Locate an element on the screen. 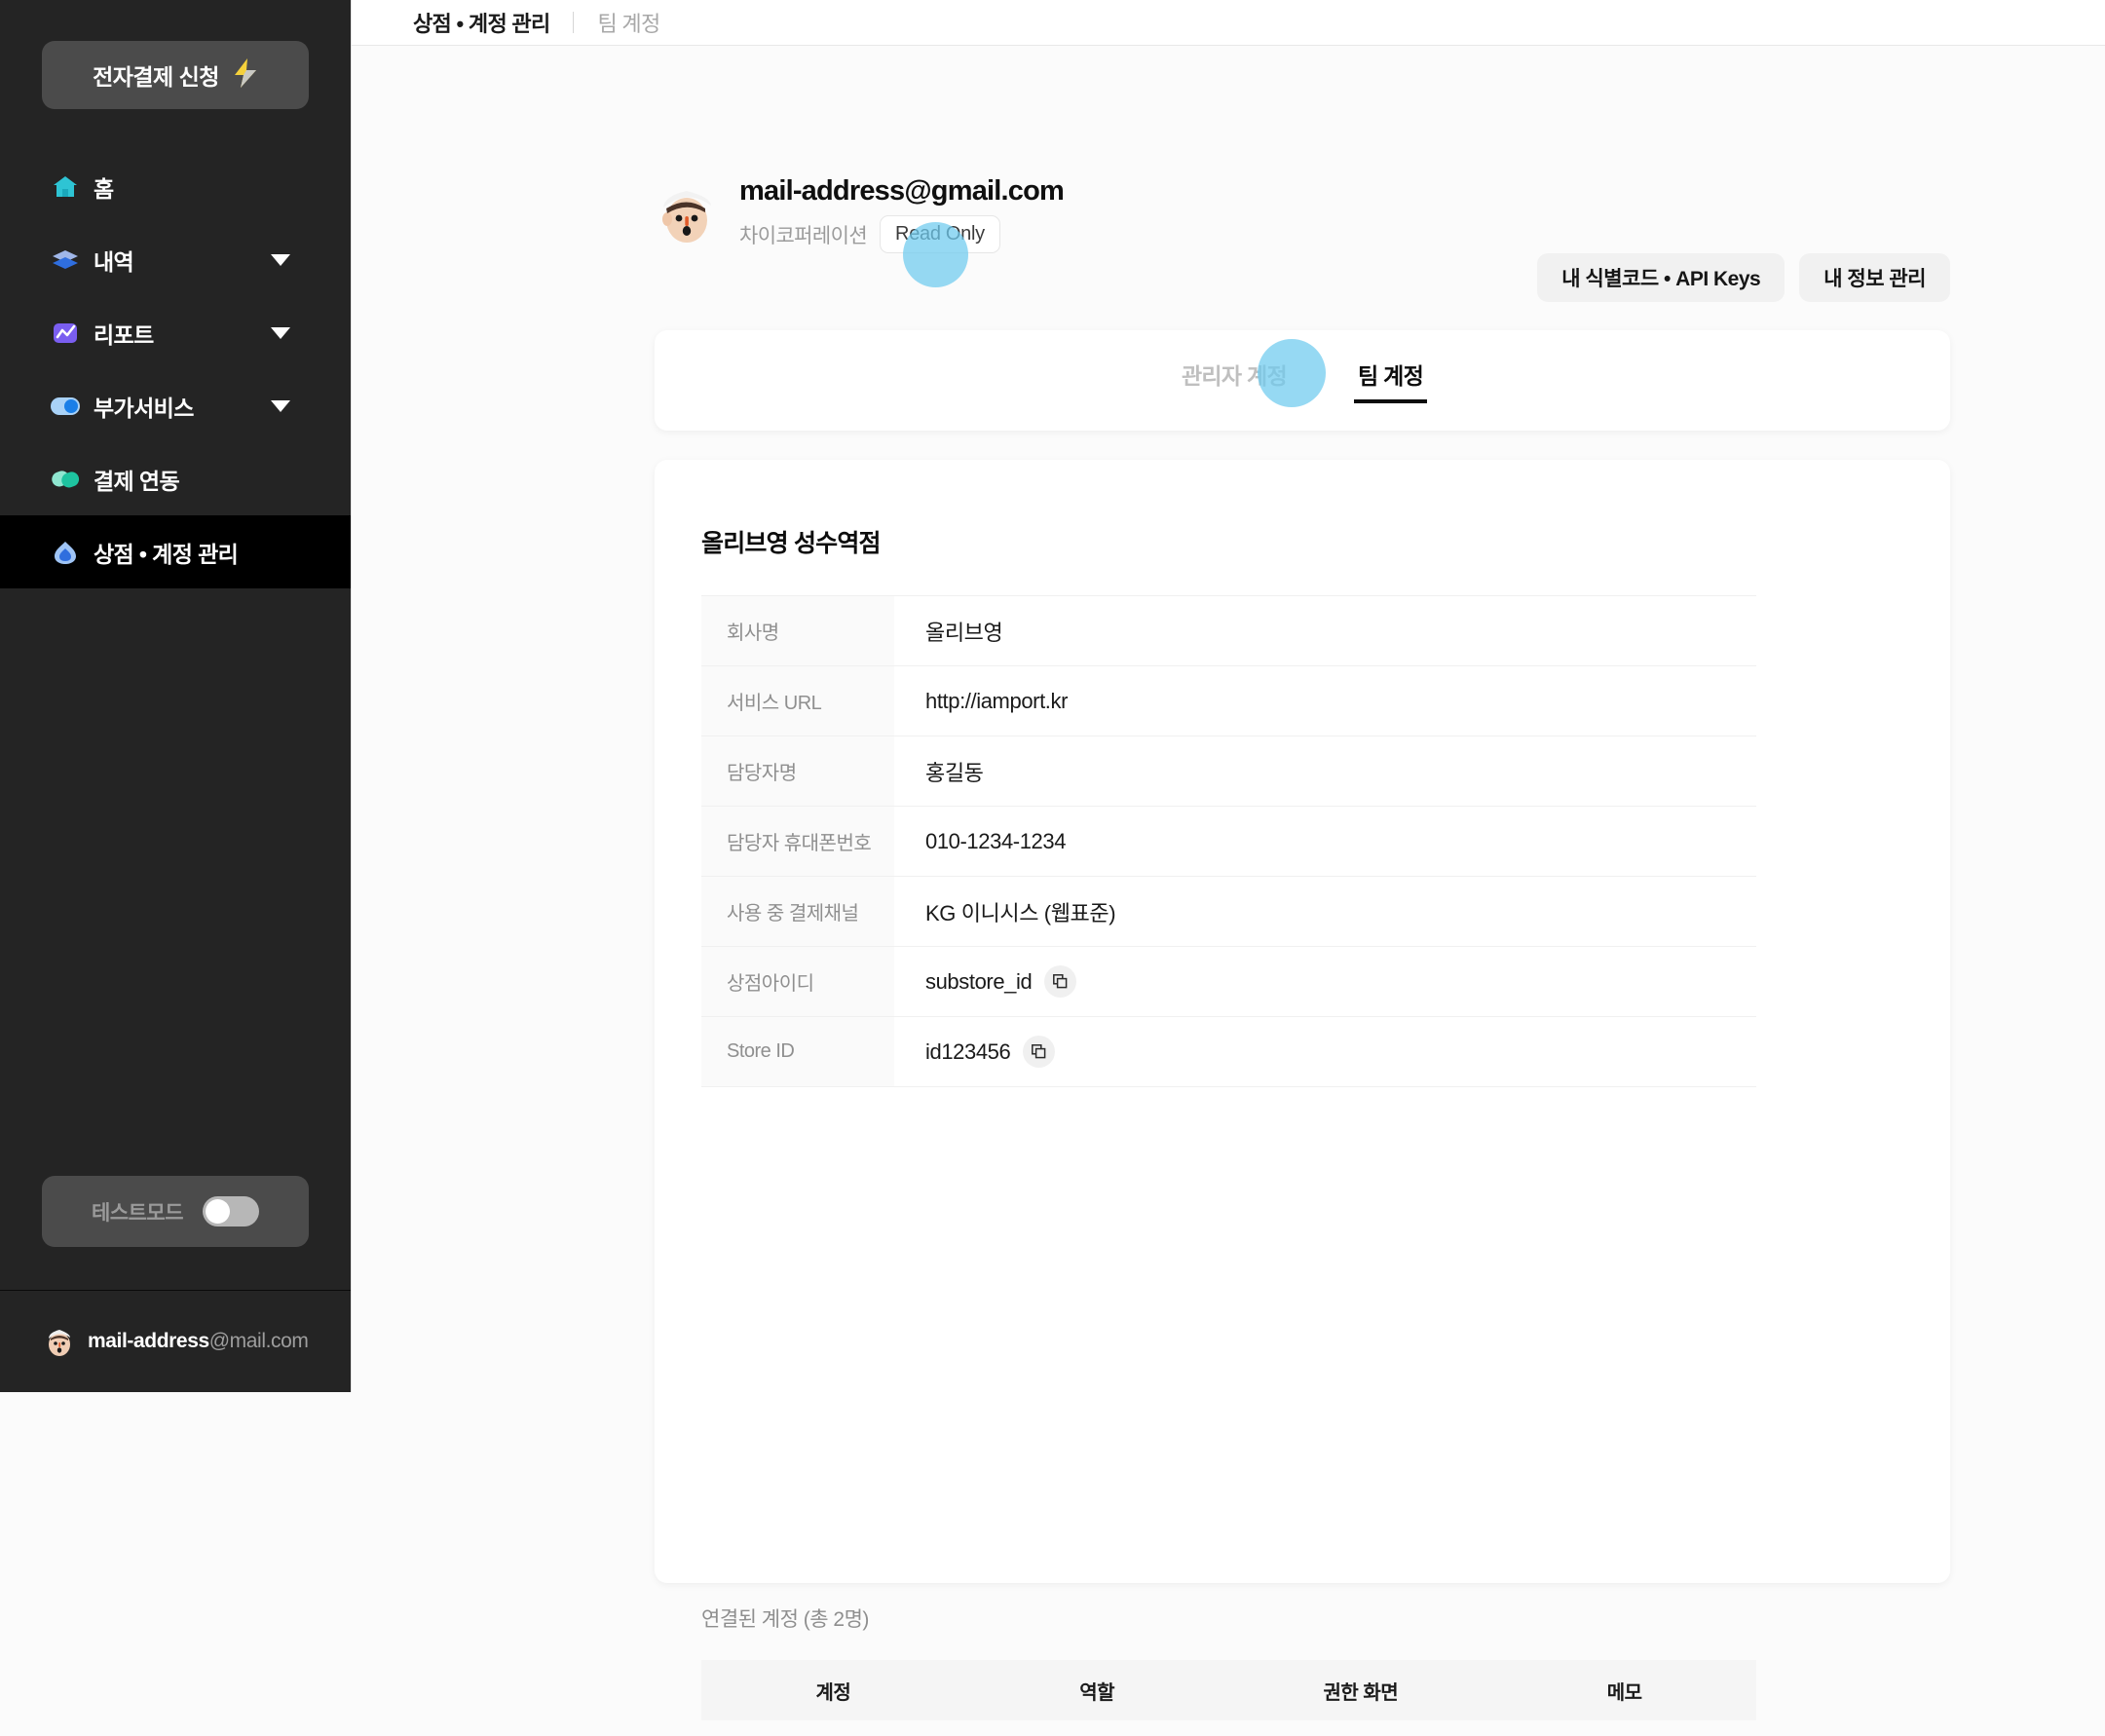 This screenshot has height=1736, width=2105. info-value: id123456 is located at coordinates (968, 1051).